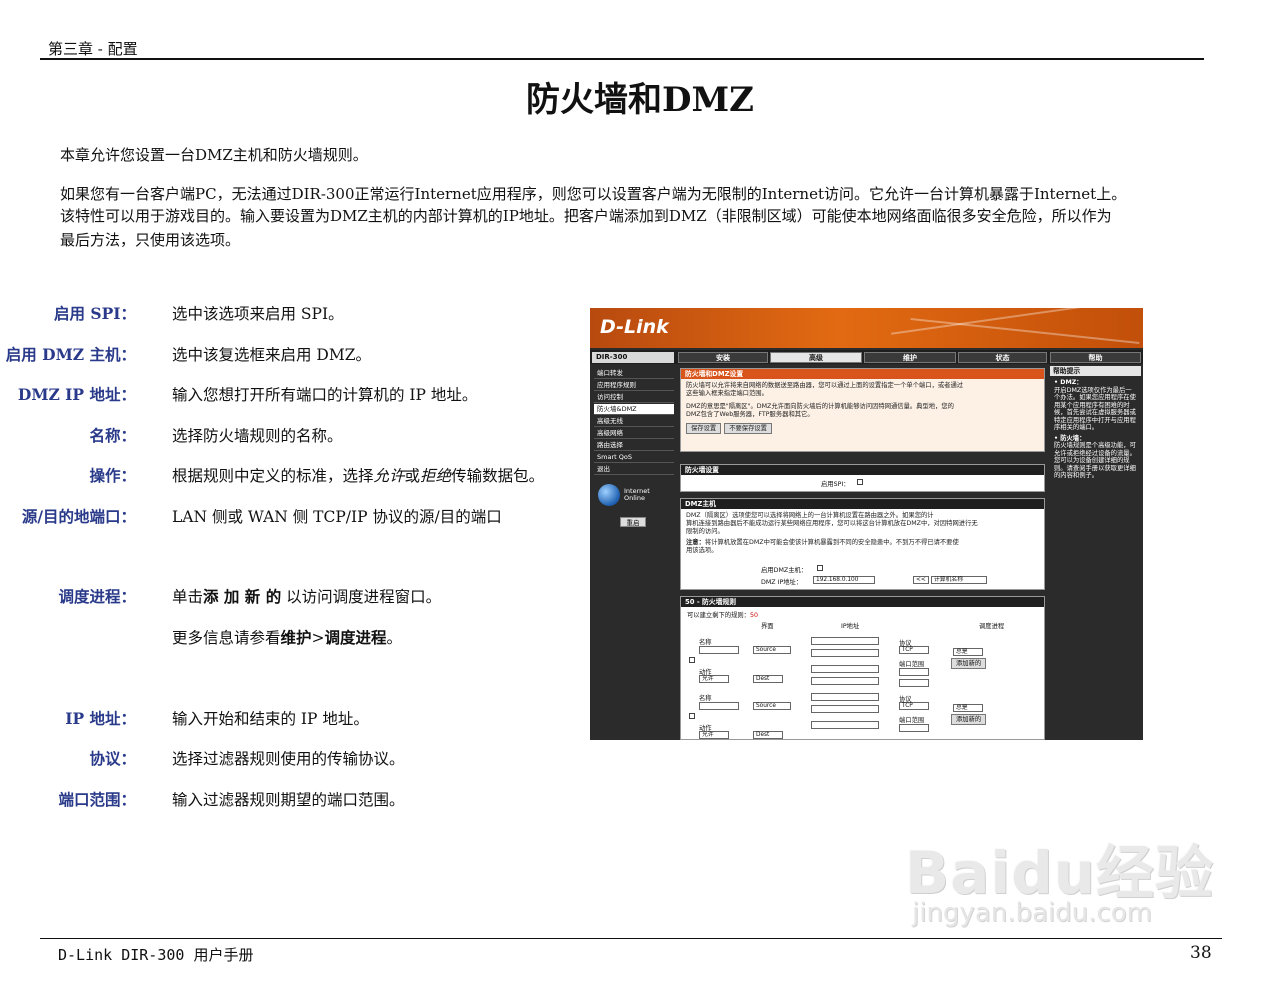  What do you see at coordinates (844, 580) in the screenshot?
I see `dmz-ip-input: 192.168.0.100` at bounding box center [844, 580].